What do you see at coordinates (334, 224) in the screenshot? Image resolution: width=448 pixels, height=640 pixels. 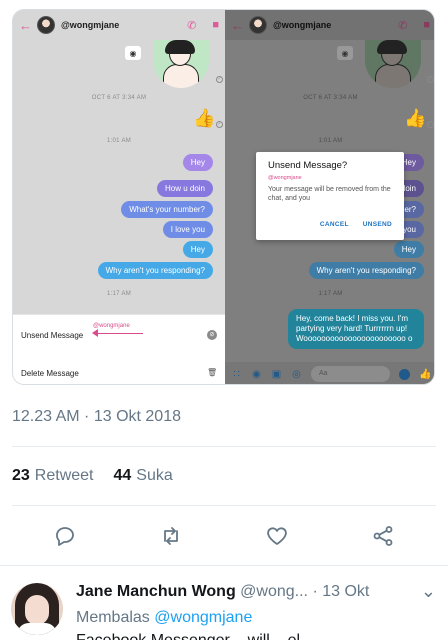 I see `cancel-button: CANCEL` at bounding box center [334, 224].